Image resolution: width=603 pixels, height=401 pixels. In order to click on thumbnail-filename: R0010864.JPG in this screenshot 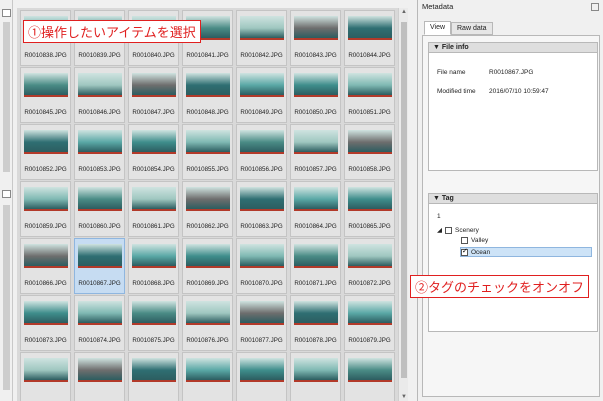, I will do `click(315, 226)`.